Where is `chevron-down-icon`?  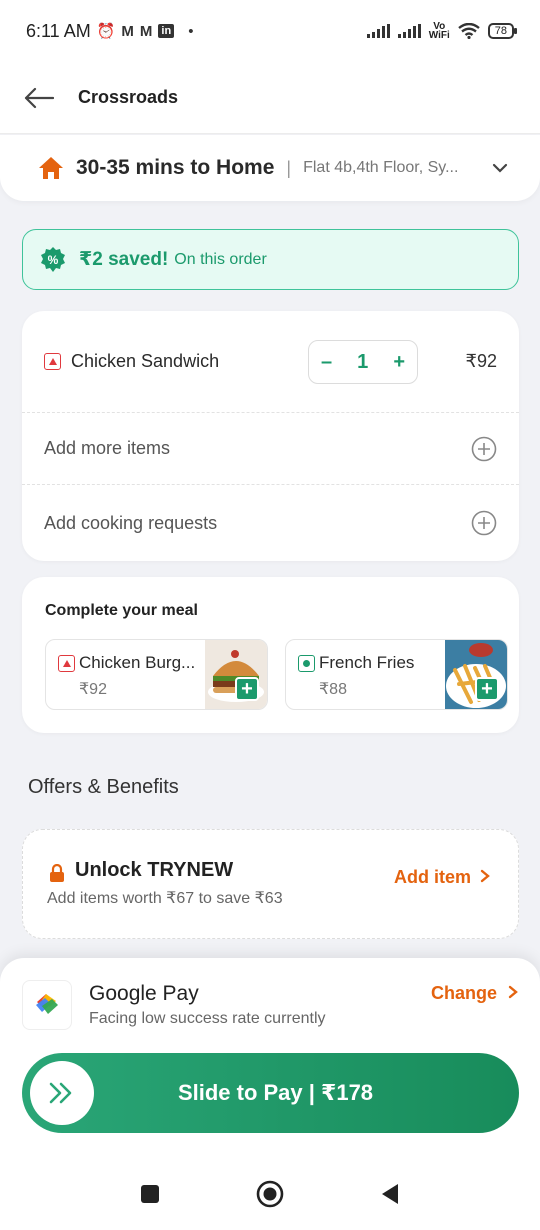
chevron-down-icon is located at coordinates (500, 168).